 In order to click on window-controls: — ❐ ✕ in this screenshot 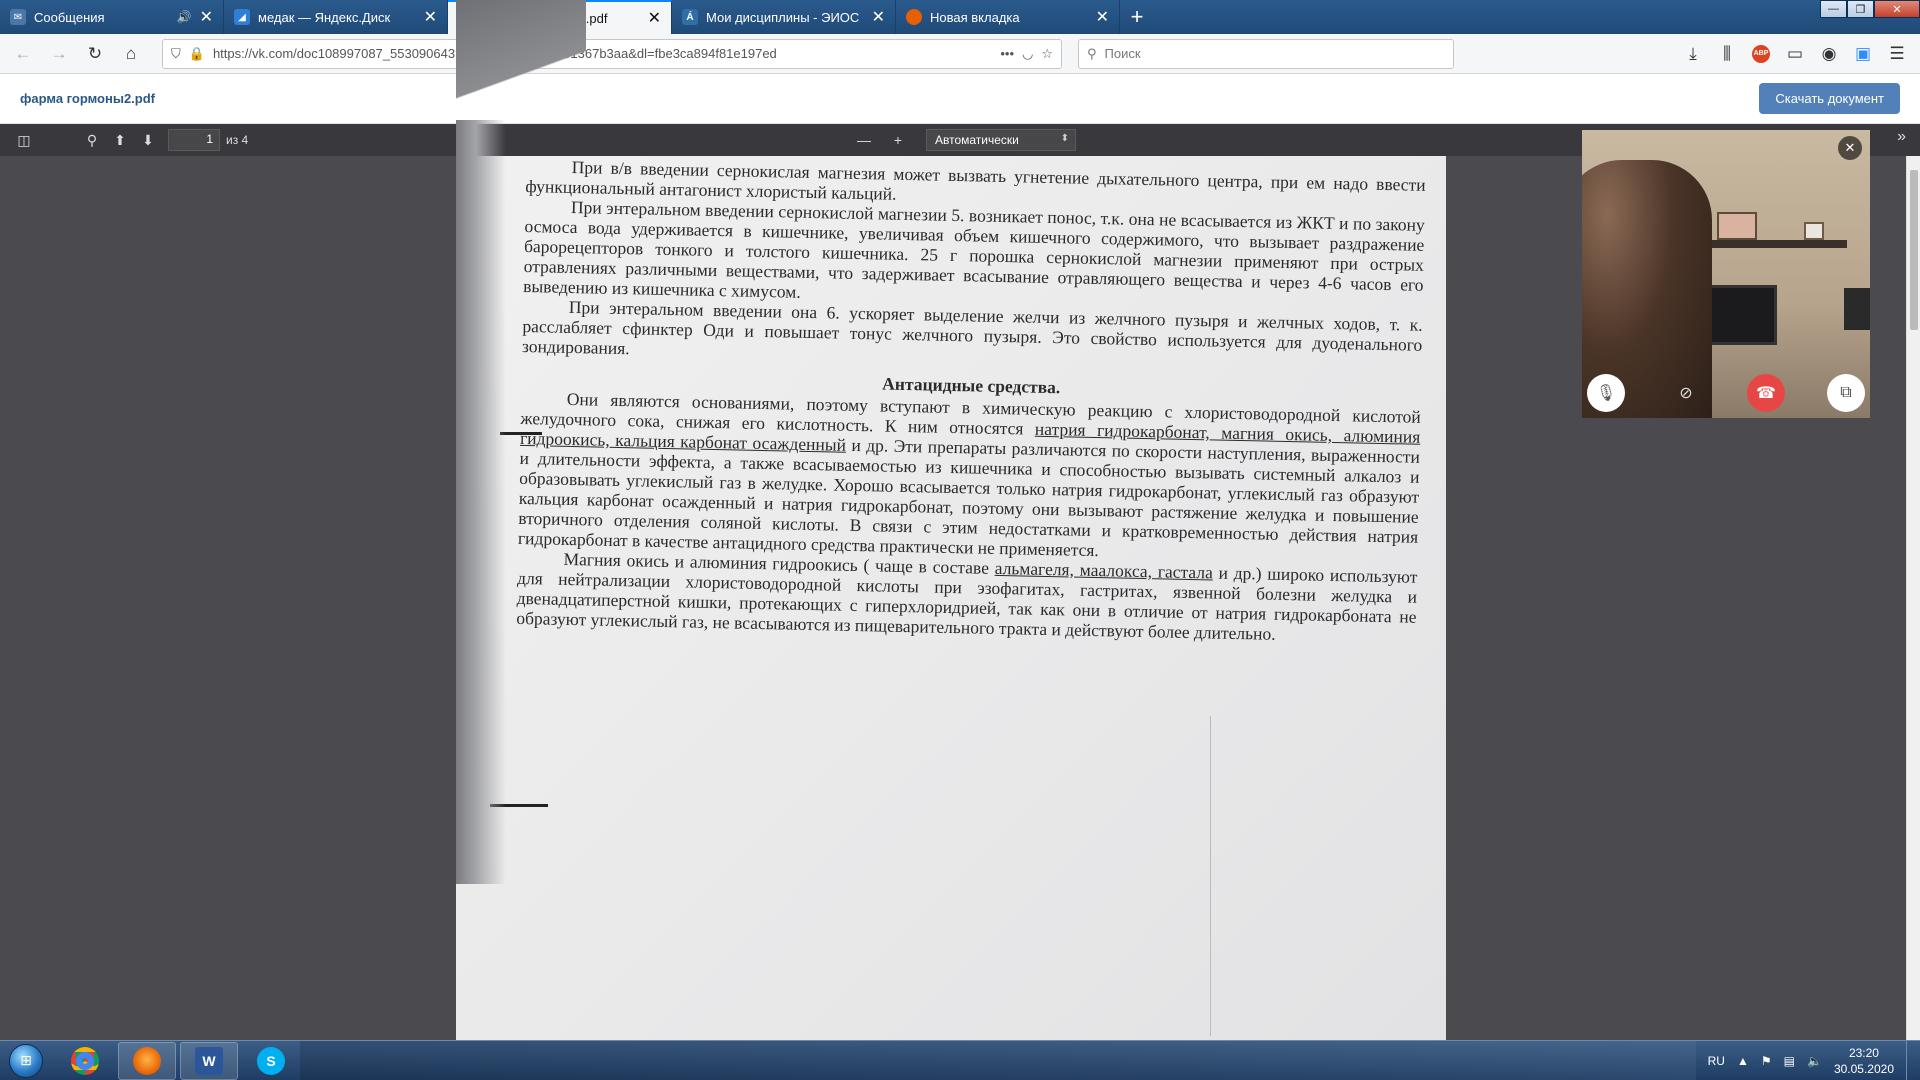, I will do `click(1870, 9)`.